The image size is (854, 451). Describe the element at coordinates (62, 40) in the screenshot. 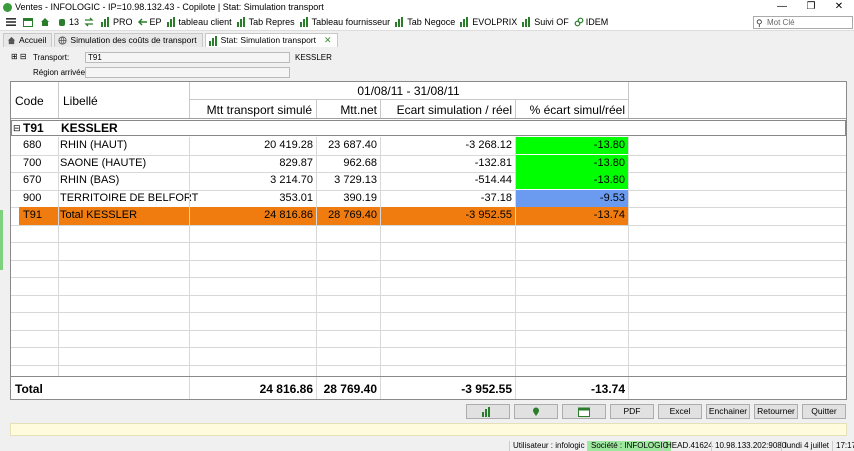

I see `globe-icon` at that location.